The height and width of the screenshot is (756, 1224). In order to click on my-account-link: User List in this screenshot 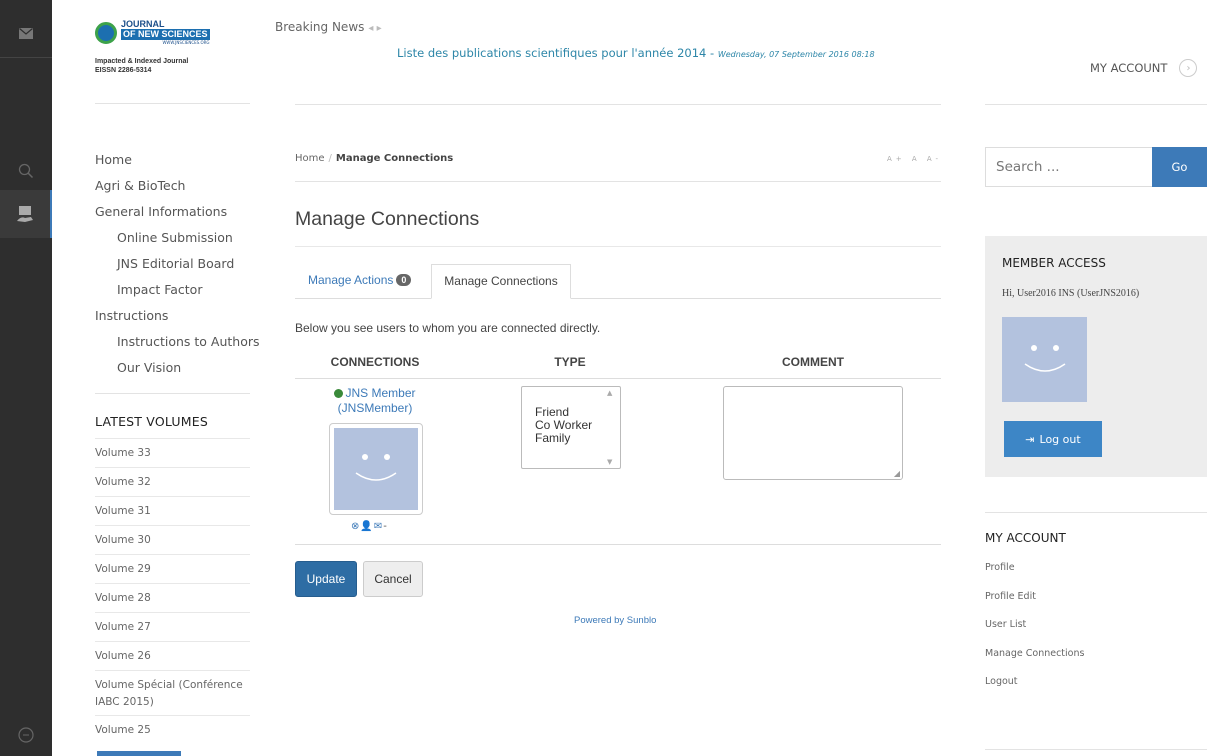, I will do `click(1034, 633)`.